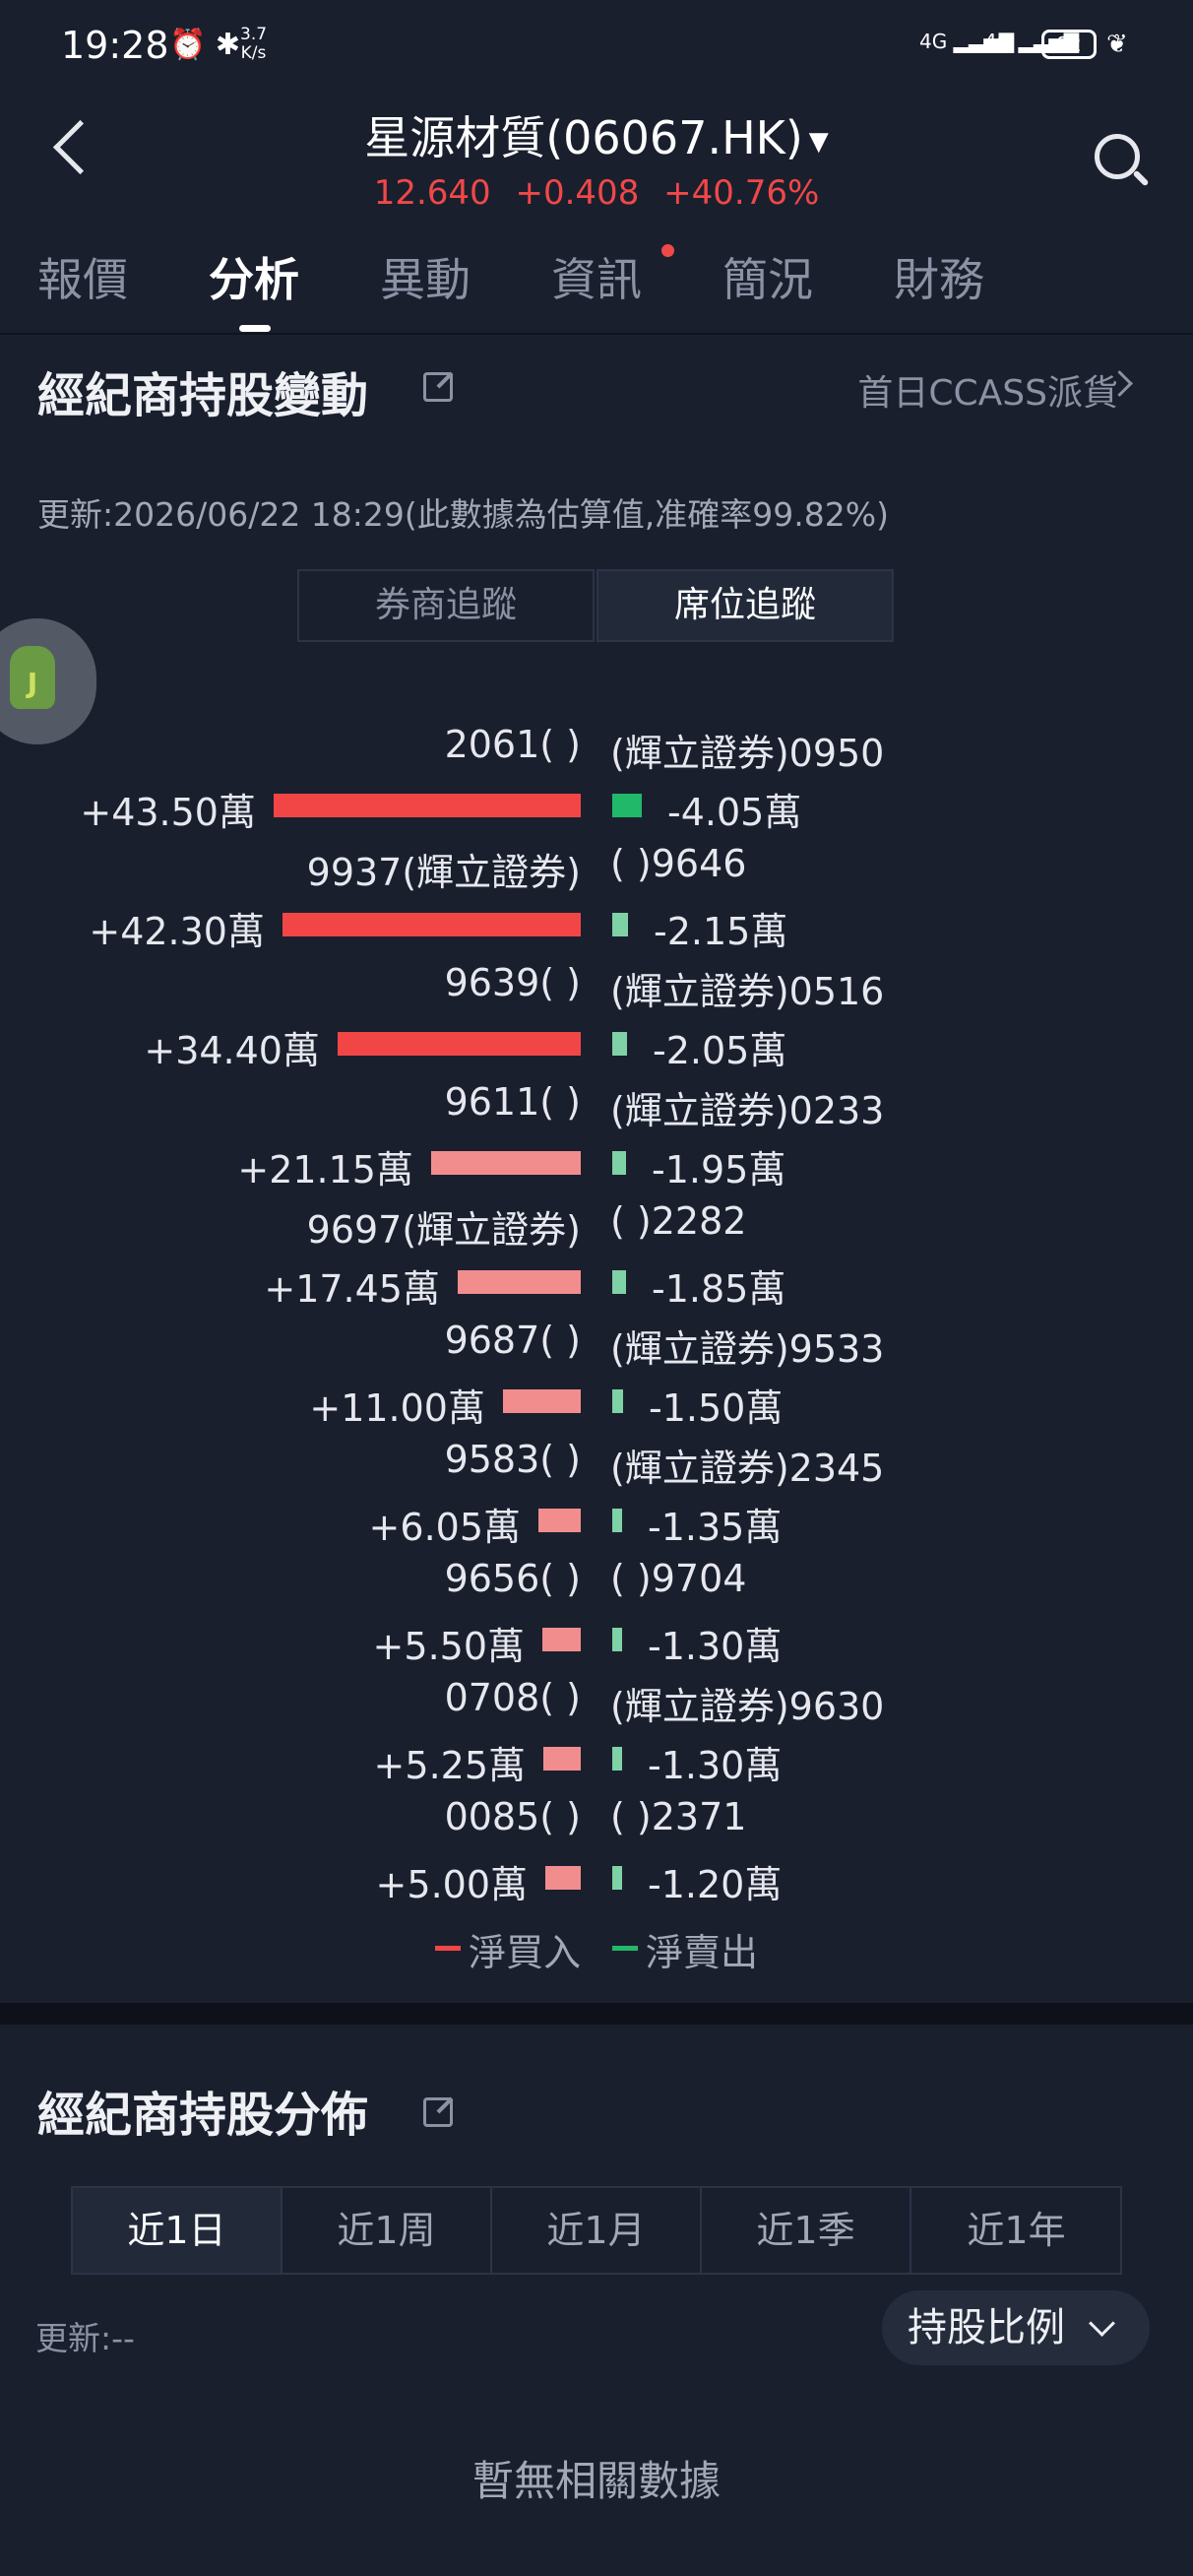 The image size is (1193, 2576). What do you see at coordinates (432, 193) in the screenshot?
I see `stock-price: 12.640` at bounding box center [432, 193].